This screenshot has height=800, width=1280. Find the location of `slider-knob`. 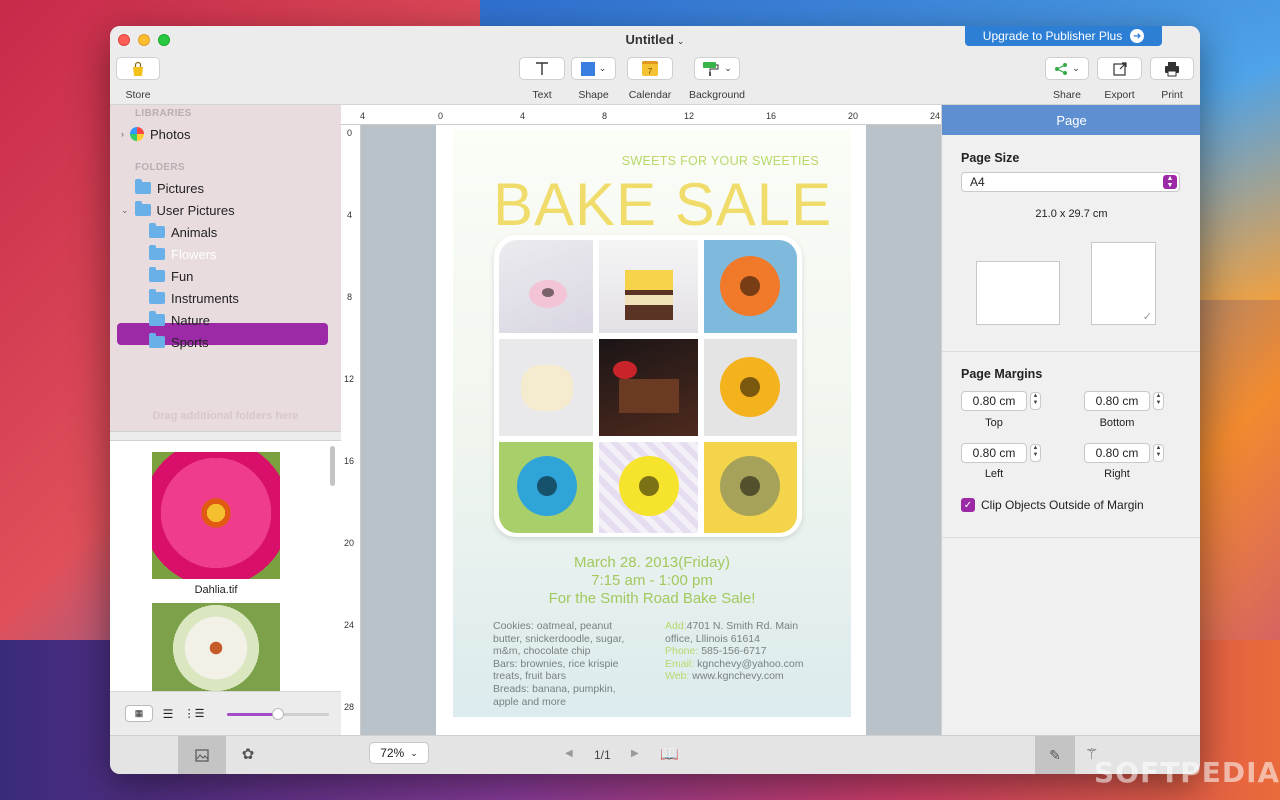

slider-knob is located at coordinates (278, 714).